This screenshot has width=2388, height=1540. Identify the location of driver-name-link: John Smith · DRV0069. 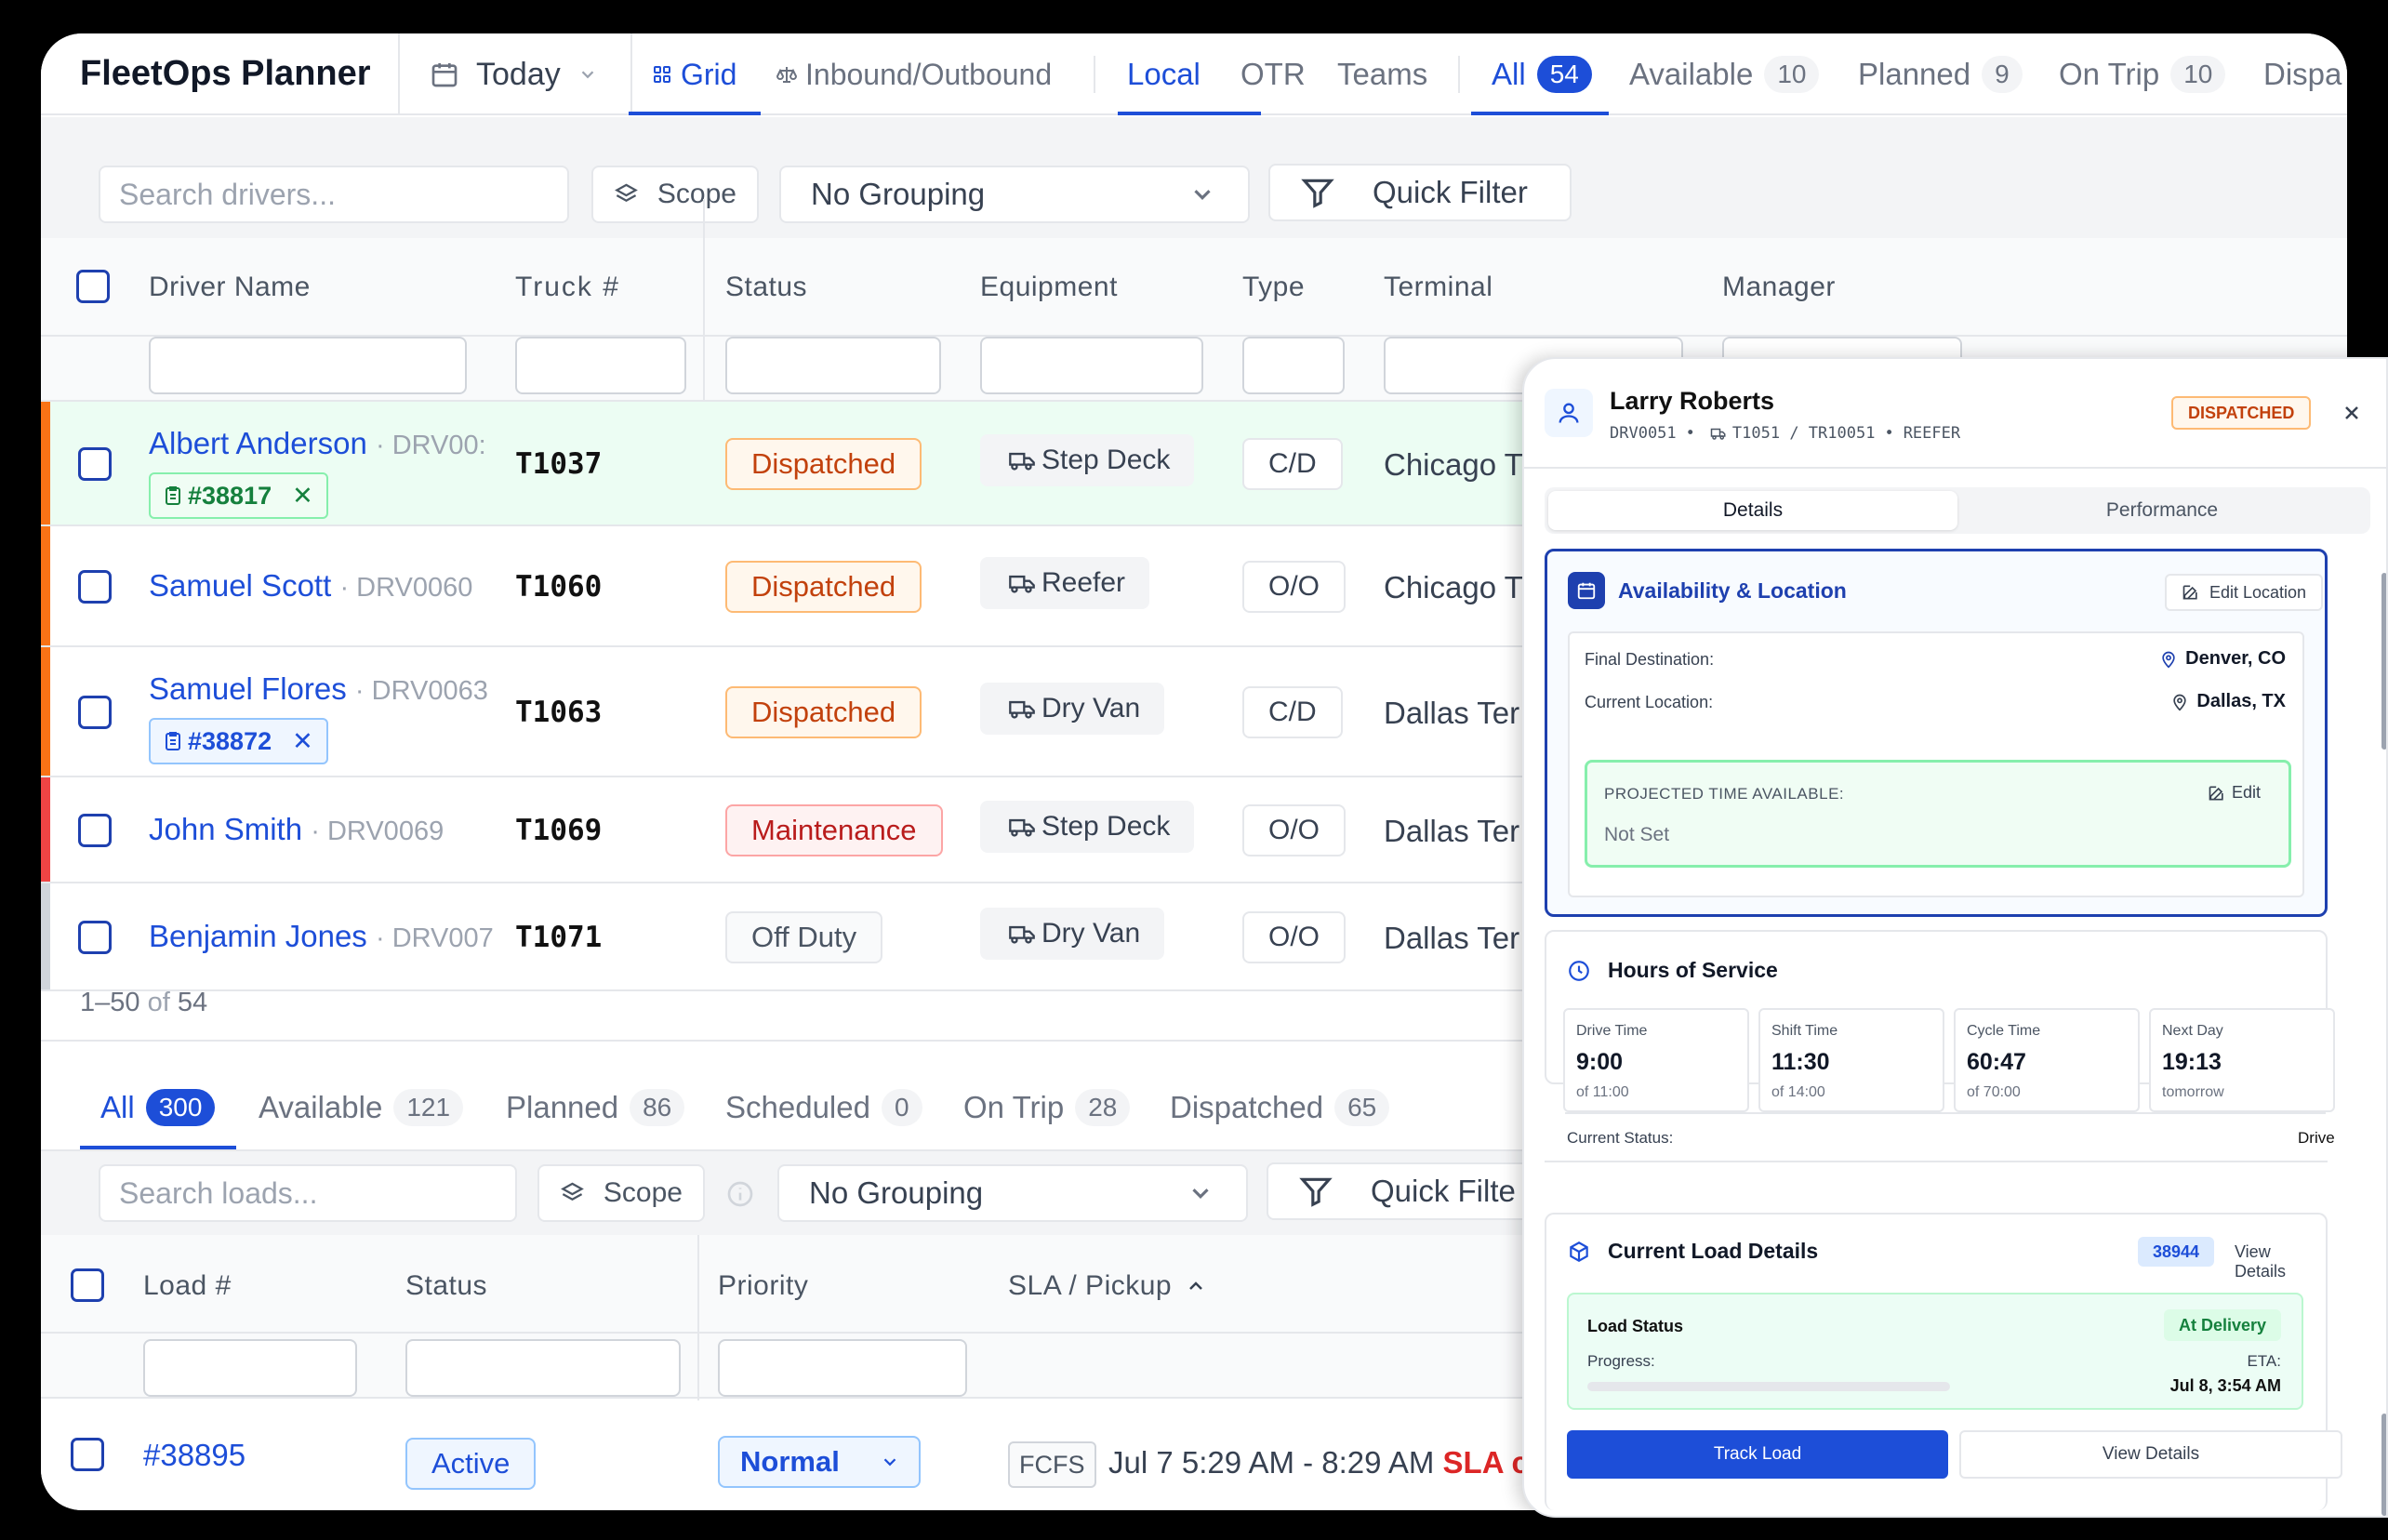
(297, 829).